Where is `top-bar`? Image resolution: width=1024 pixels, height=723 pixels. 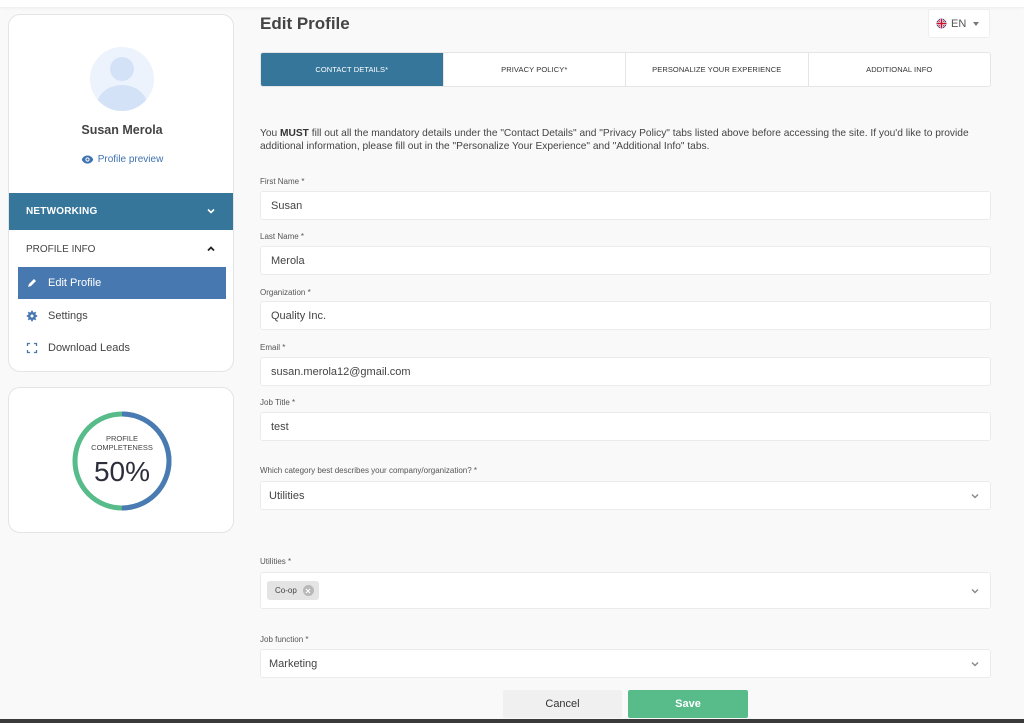
top-bar is located at coordinates (512, 3).